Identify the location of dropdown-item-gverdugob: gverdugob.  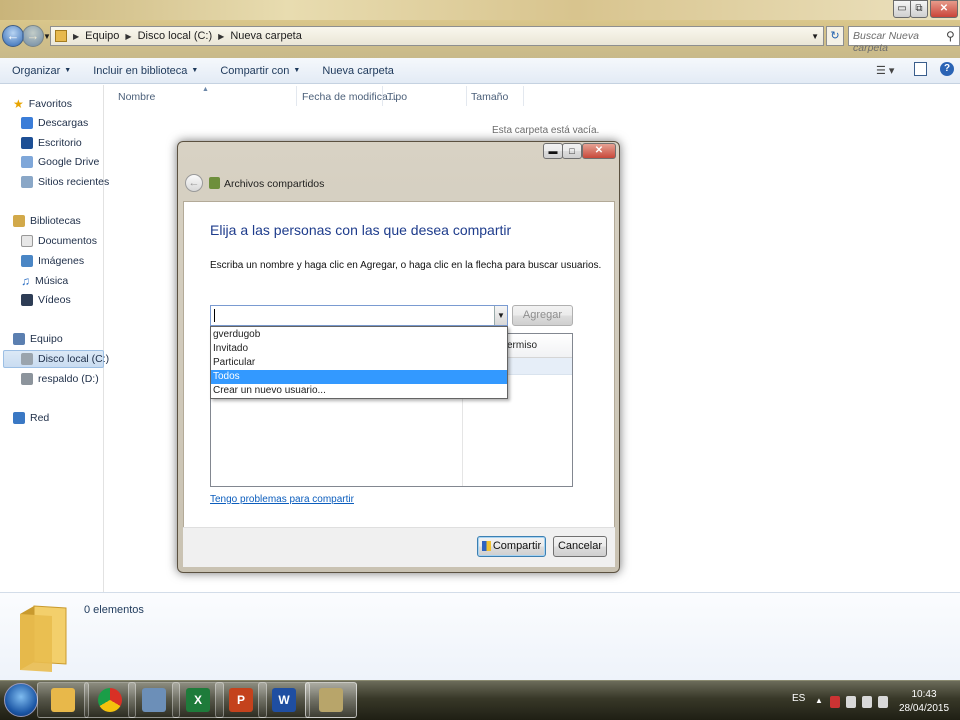
(359, 335).